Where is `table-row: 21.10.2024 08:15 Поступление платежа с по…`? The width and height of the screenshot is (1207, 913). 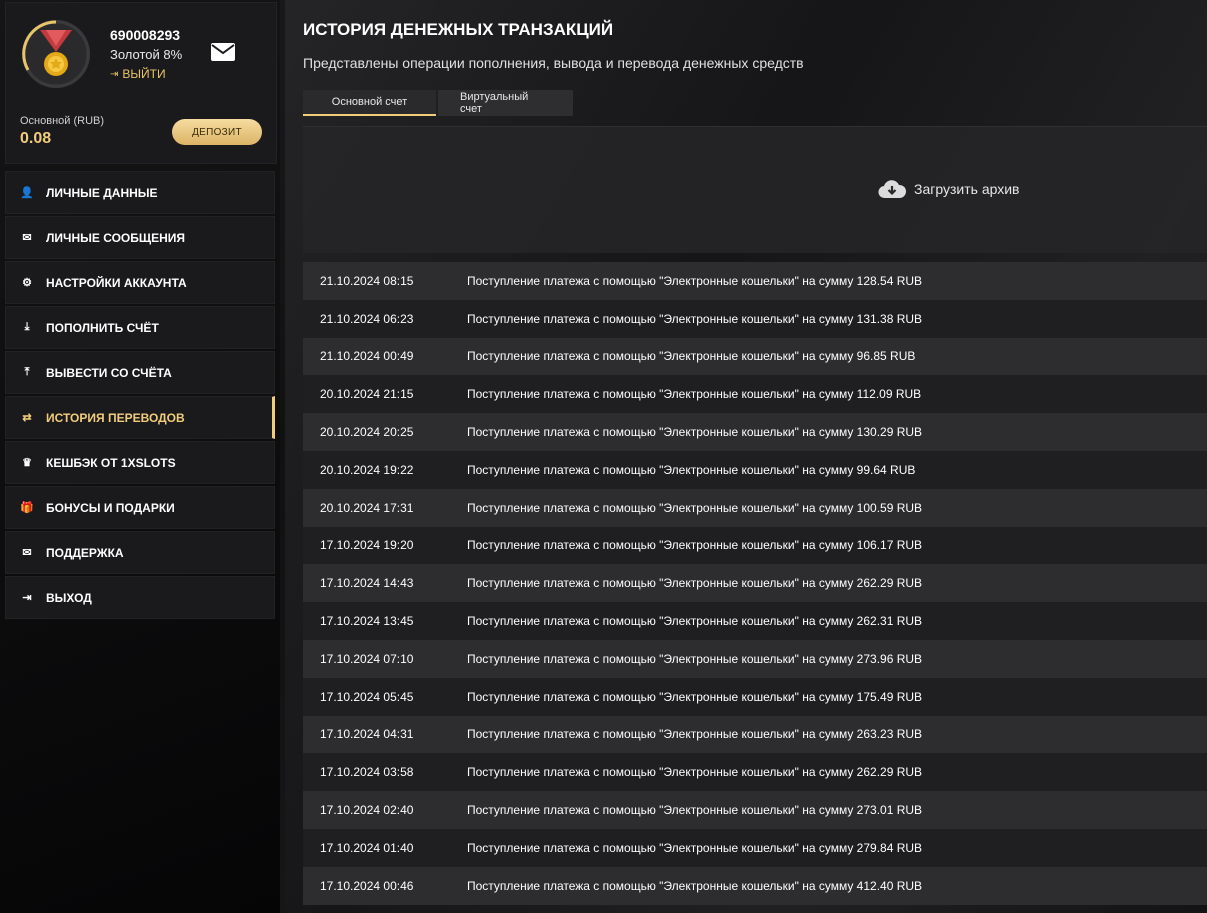
table-row: 21.10.2024 08:15 Поступление платежа с по… is located at coordinates (755, 281).